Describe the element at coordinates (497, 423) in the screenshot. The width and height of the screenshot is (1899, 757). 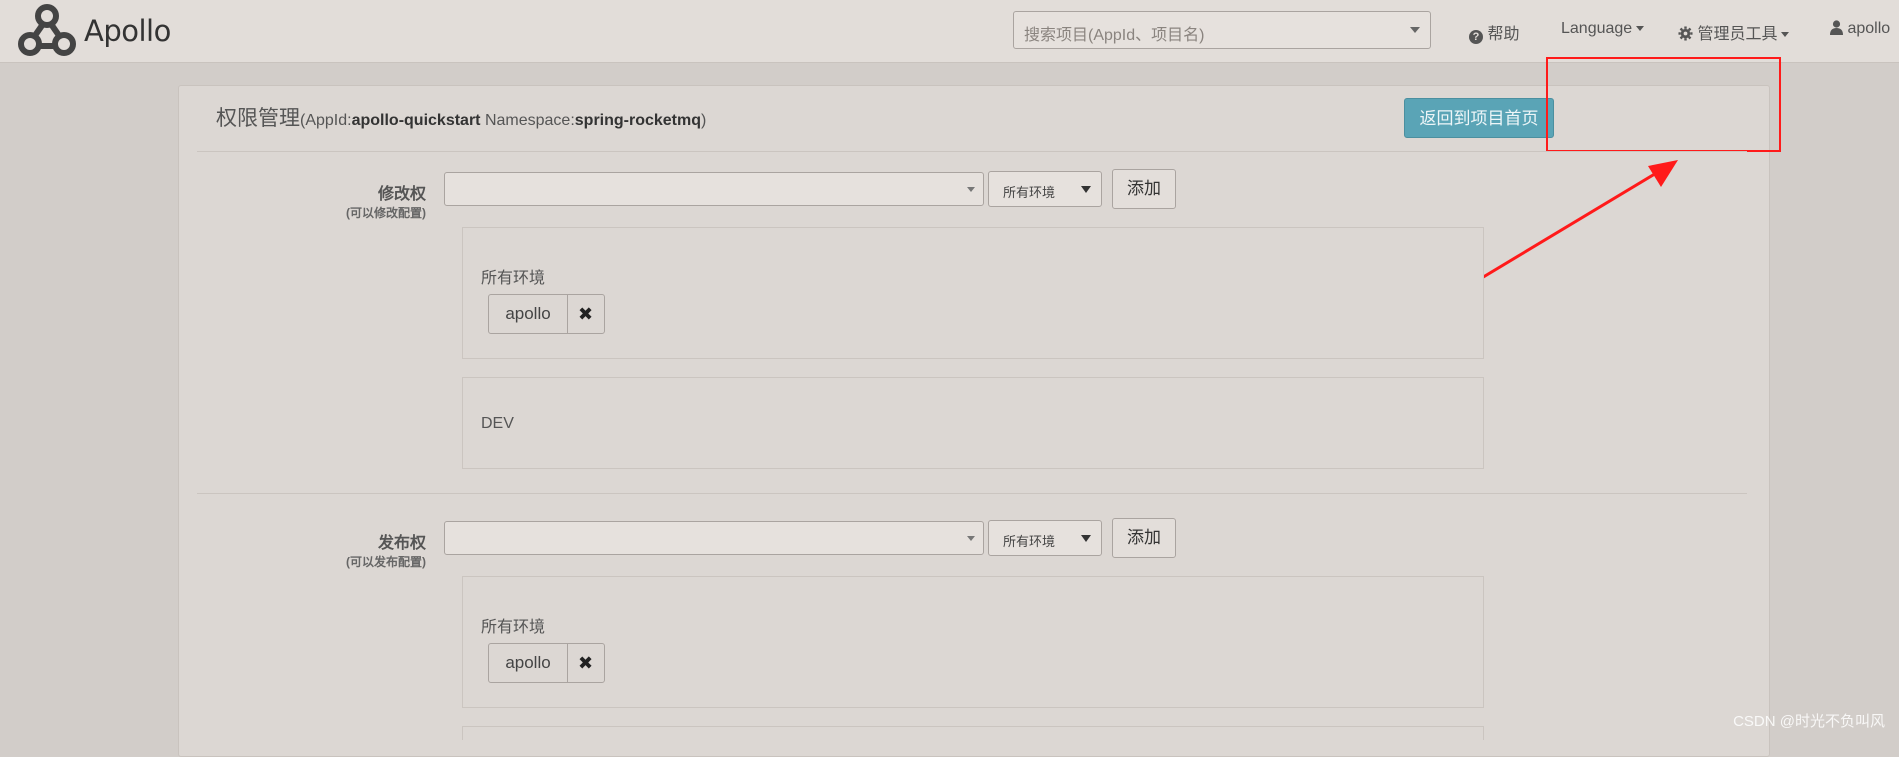
I see `env-name: DEV` at that location.